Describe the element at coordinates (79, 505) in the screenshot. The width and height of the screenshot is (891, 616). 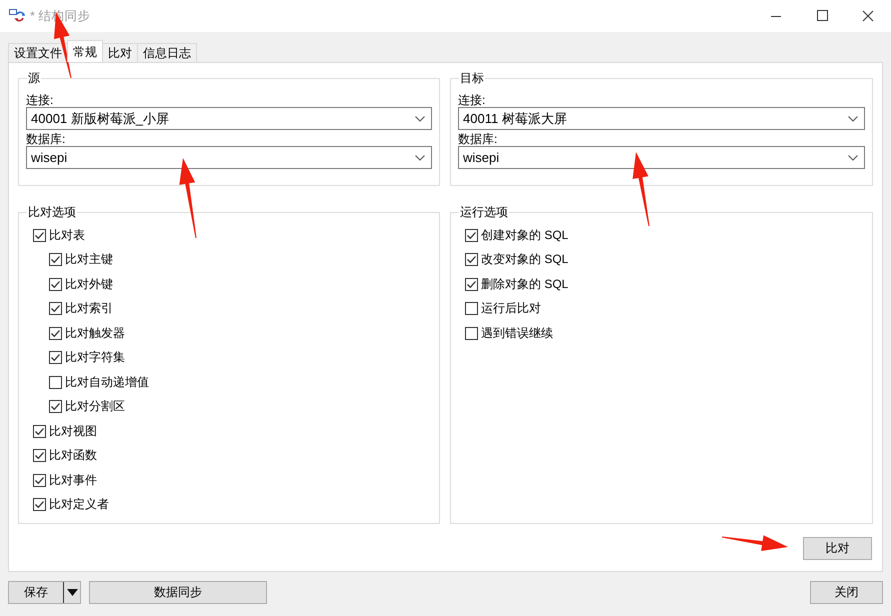
I see `checkbox-label: 比对定义者` at that location.